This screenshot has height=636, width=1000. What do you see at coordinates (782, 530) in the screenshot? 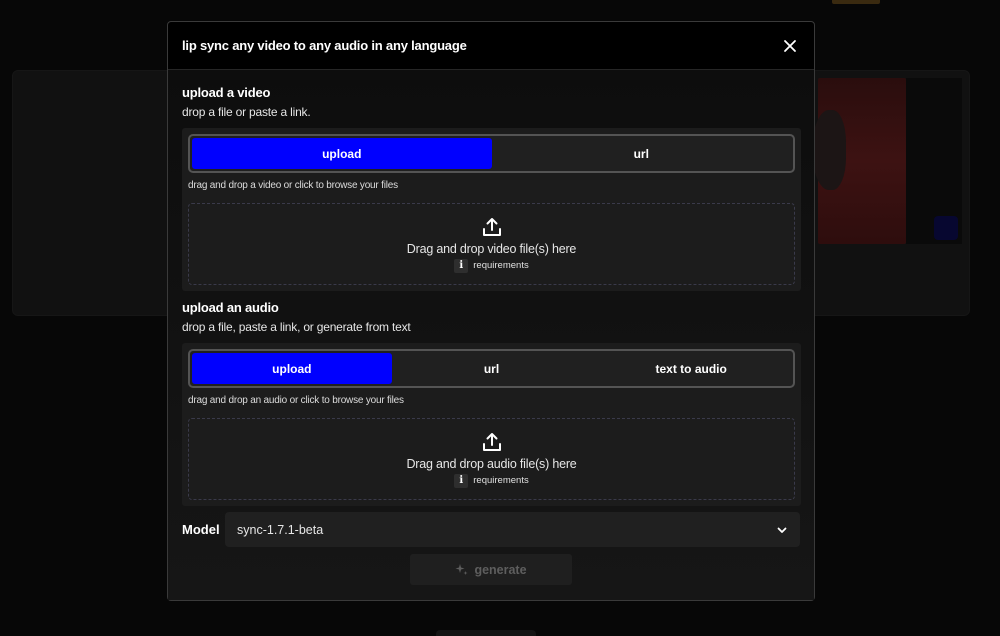
I see `chevron-down-icon` at bounding box center [782, 530].